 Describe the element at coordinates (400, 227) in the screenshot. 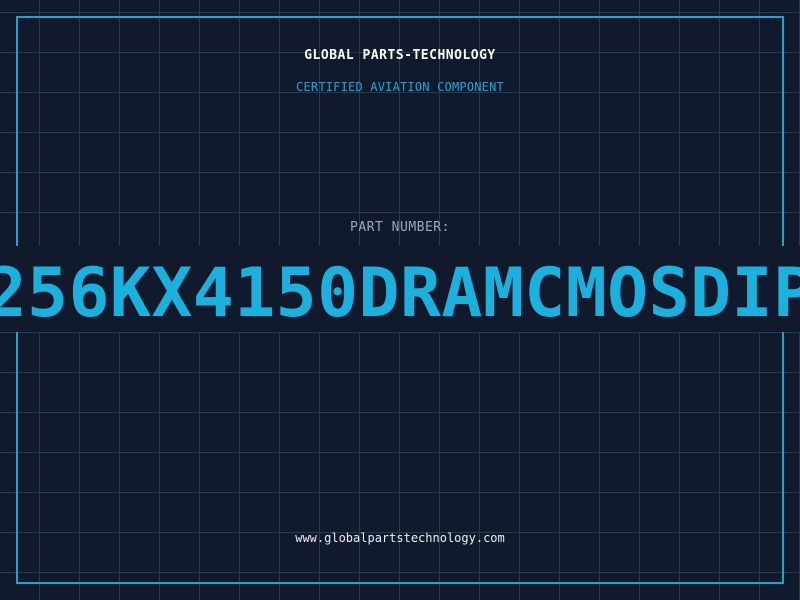

I see `part-number-label: PART NUMBER:` at that location.